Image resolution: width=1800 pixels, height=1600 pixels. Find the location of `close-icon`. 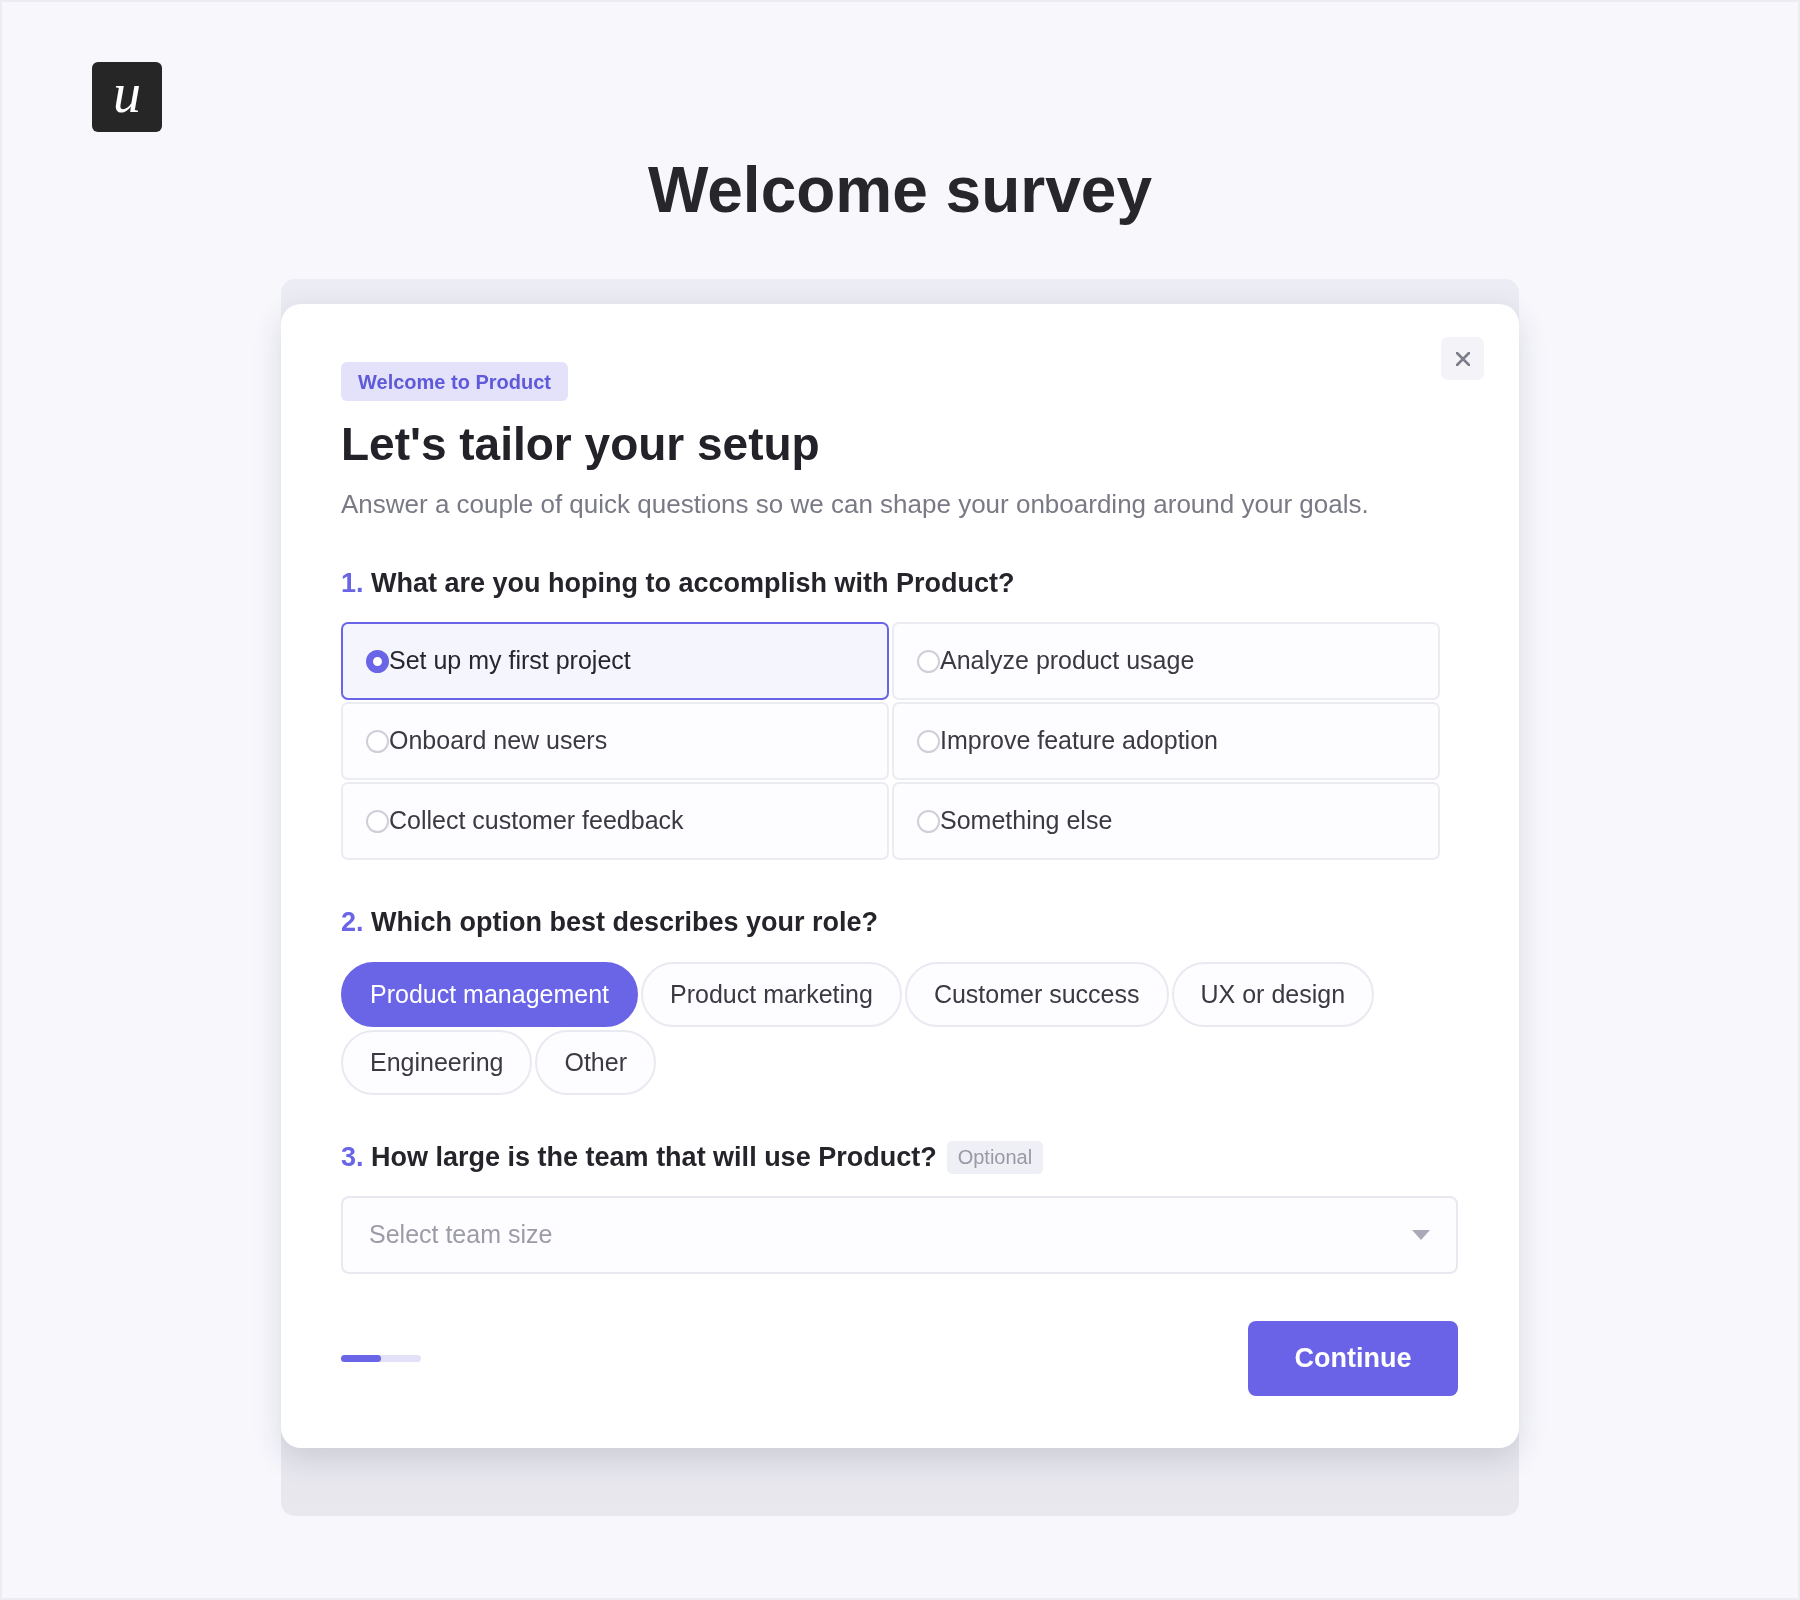

close-icon is located at coordinates (1462, 358).